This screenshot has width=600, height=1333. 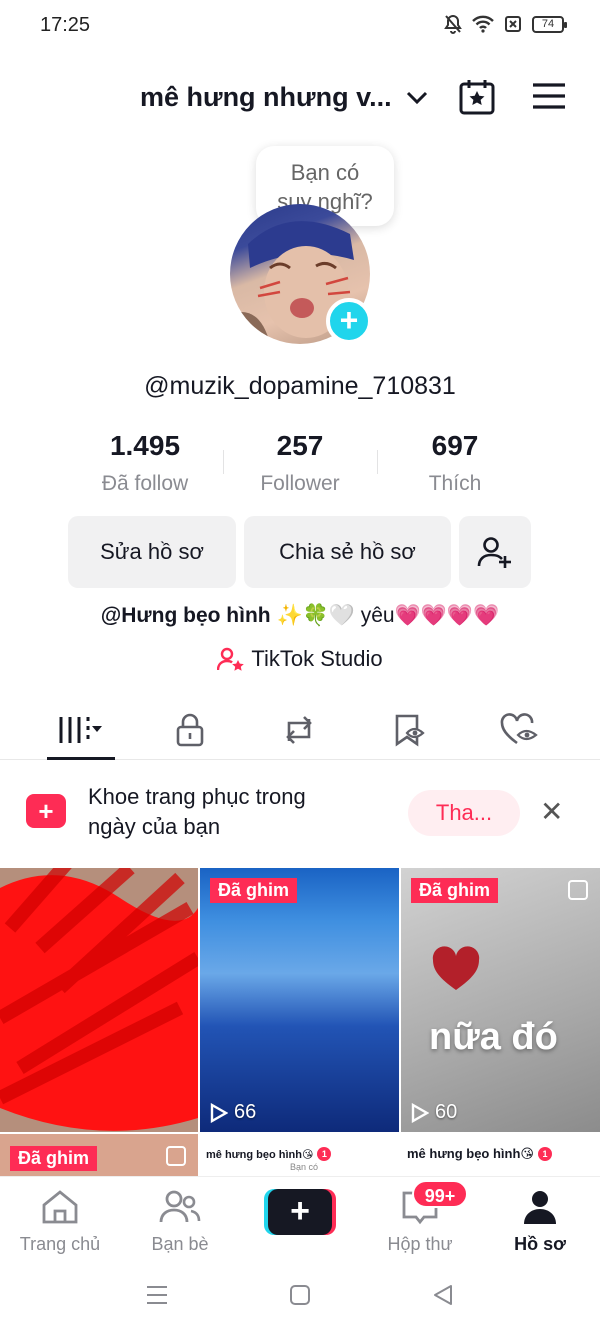 I want to click on stat-followers-value: 257, so click(x=300, y=445).